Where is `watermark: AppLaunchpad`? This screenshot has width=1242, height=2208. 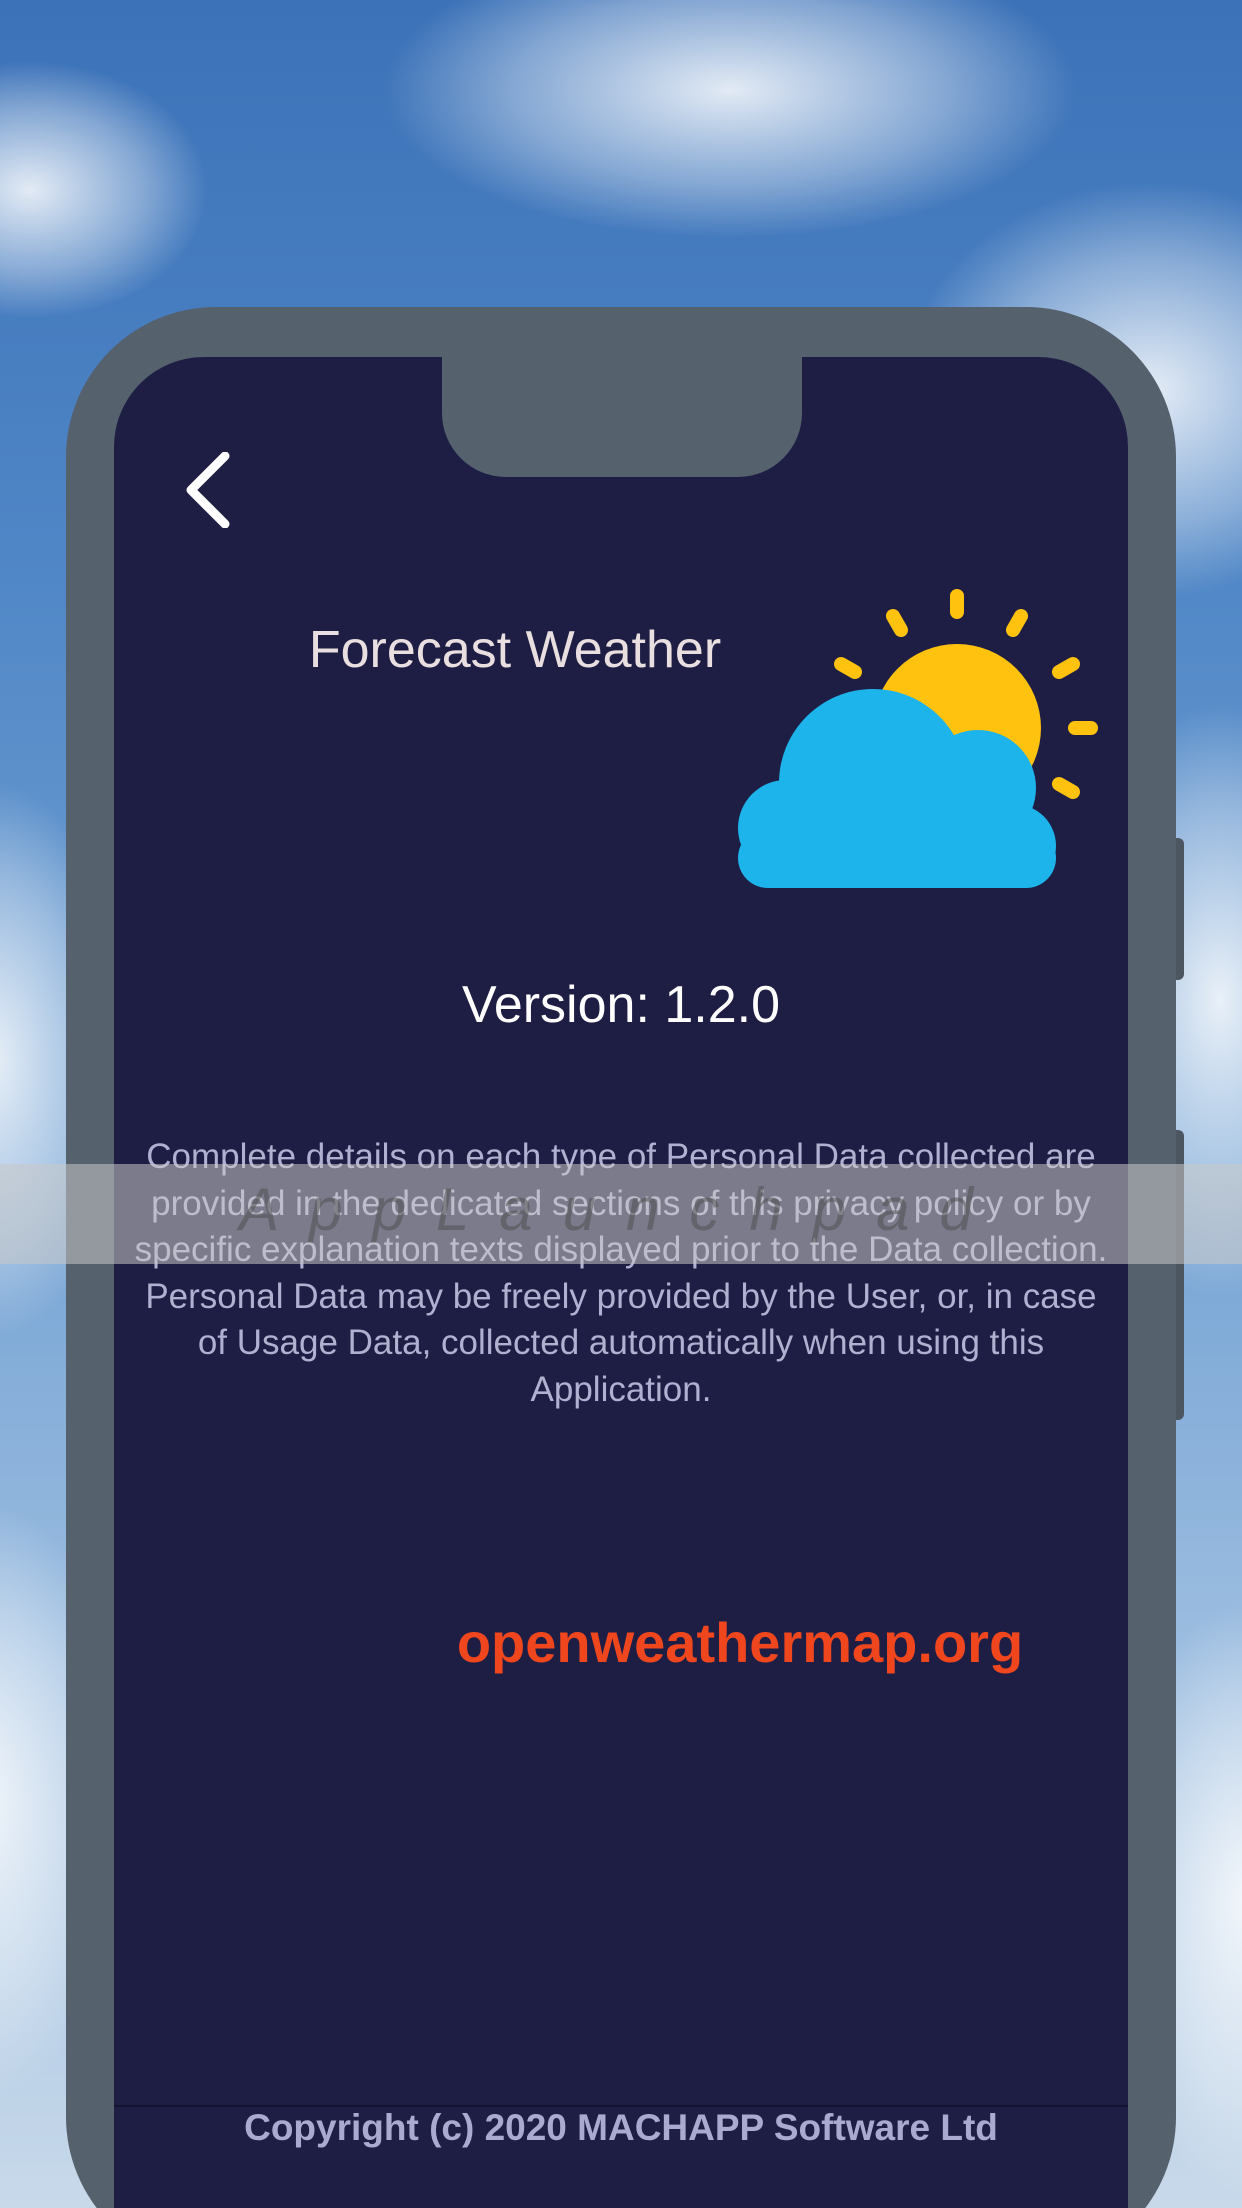 watermark: AppLaunchpad is located at coordinates (621, 1209).